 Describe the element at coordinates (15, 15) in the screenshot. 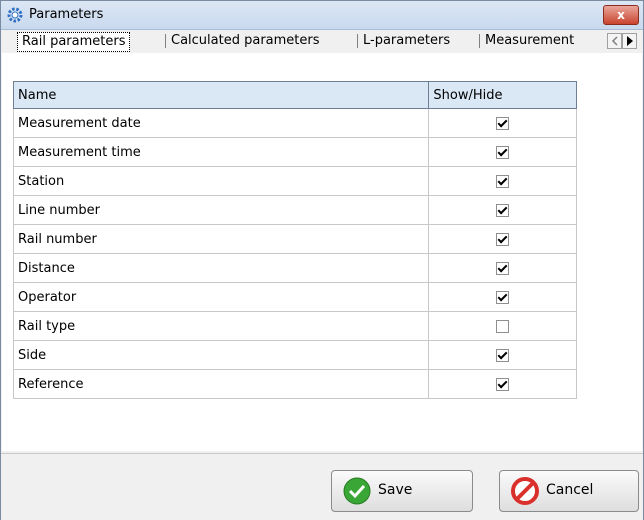

I see `gear-icon` at that location.